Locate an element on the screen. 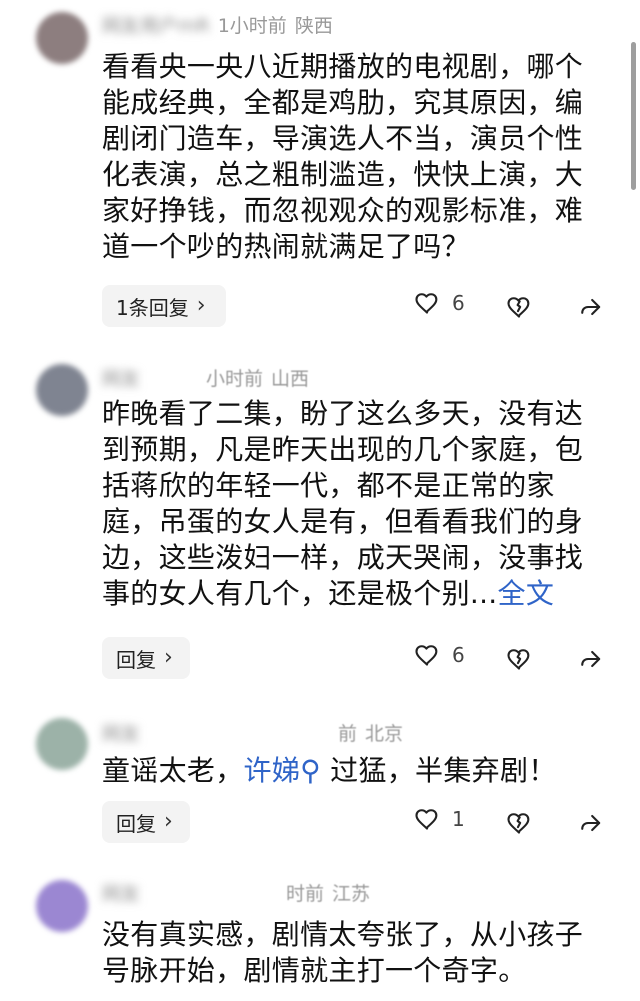 This screenshot has height=1001, width=640. reply-label: 1条回复 is located at coordinates (152, 307).